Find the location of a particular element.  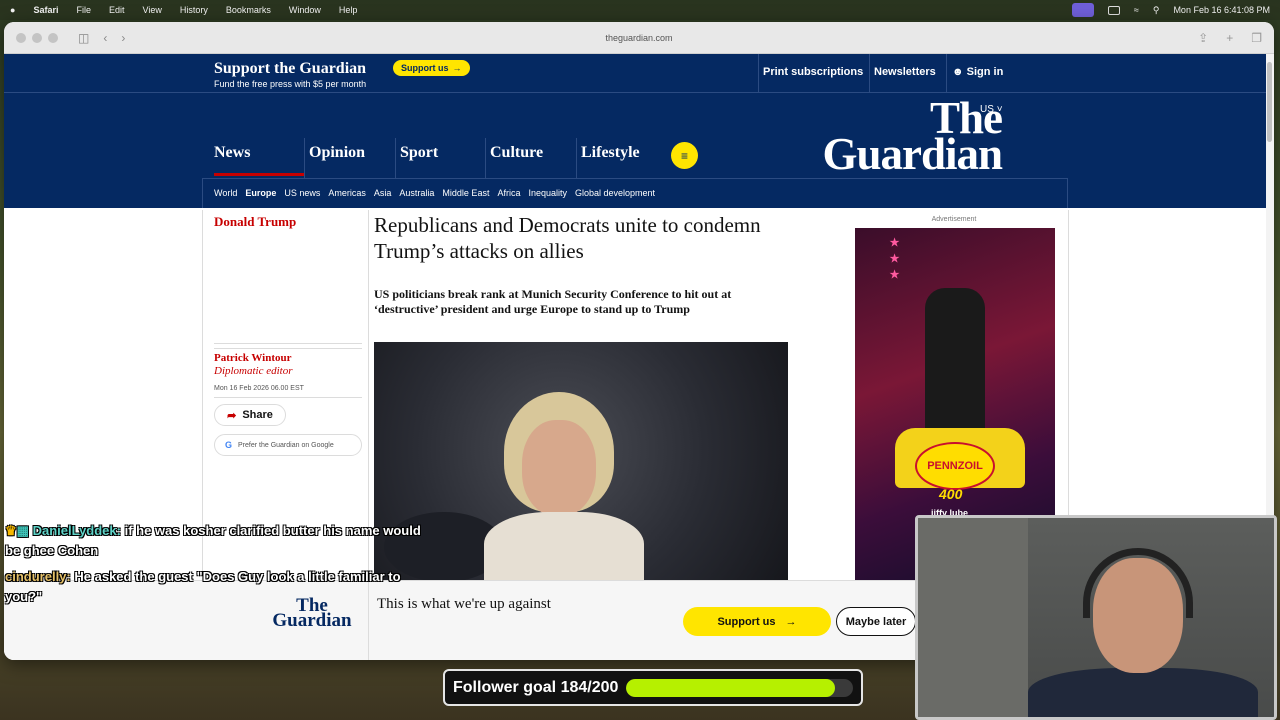

article-photo is located at coordinates (581, 461).